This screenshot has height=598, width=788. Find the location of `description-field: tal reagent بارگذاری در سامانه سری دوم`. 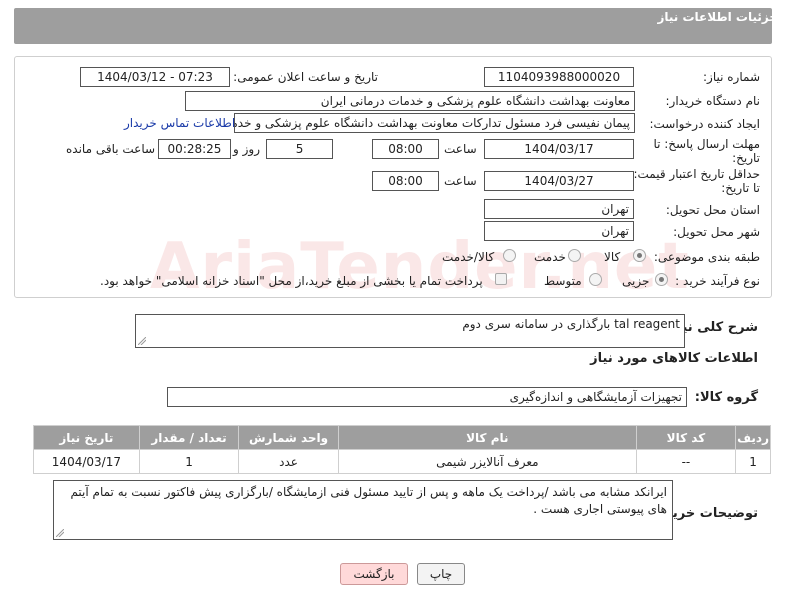

description-field: tal reagent بارگذاری در سامانه سری دوم is located at coordinates (410, 331).